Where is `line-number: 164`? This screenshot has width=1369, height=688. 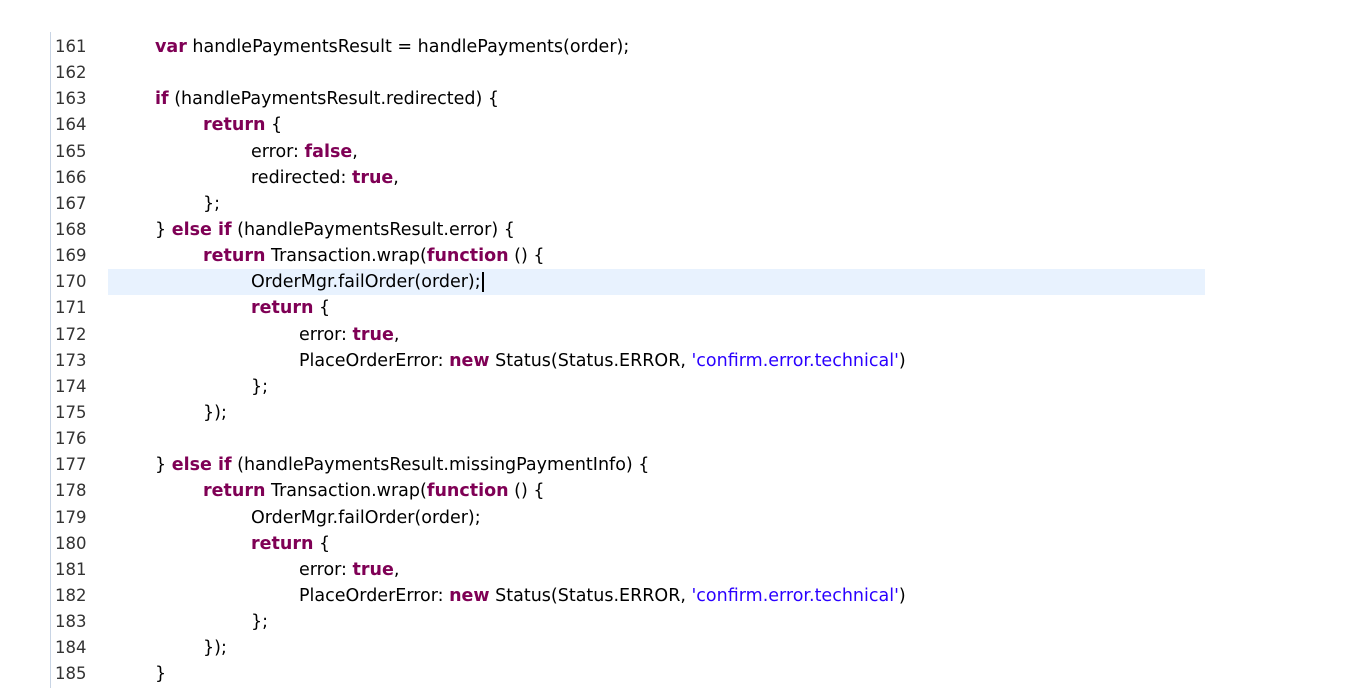 line-number: 164 is located at coordinates (71, 125).